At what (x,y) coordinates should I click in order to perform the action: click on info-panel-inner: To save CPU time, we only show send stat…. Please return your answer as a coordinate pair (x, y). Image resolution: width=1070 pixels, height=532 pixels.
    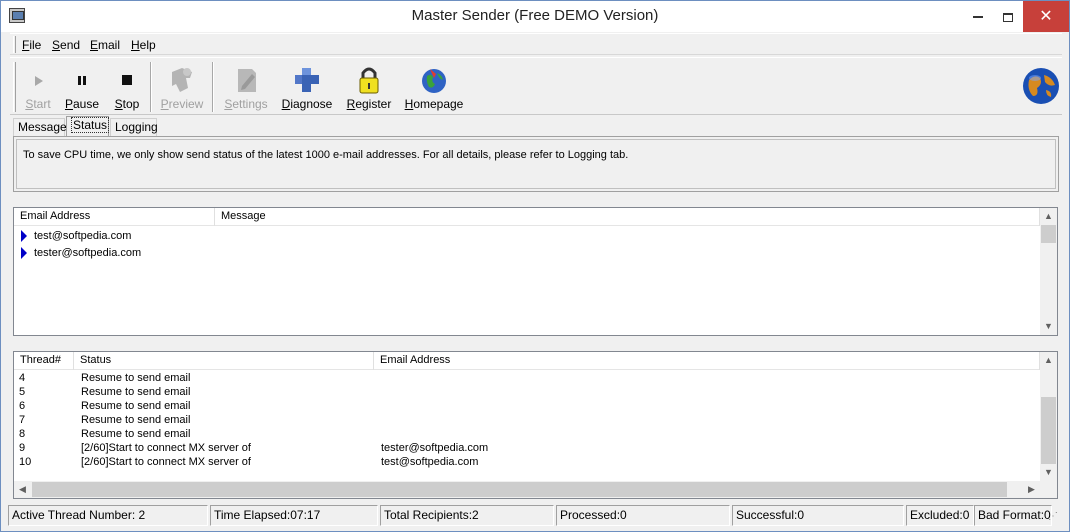
    Looking at the image, I should click on (536, 164).